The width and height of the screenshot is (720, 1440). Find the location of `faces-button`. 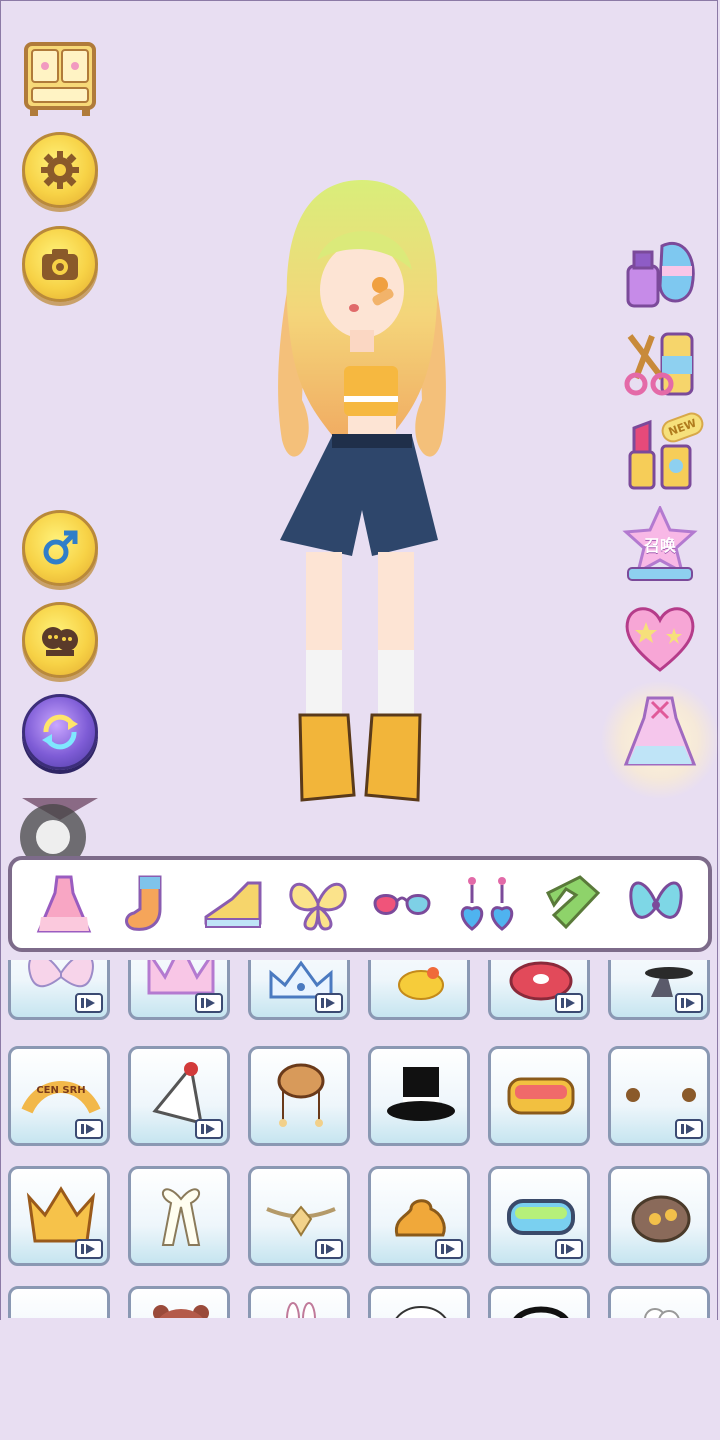

faces-button is located at coordinates (60, 640).